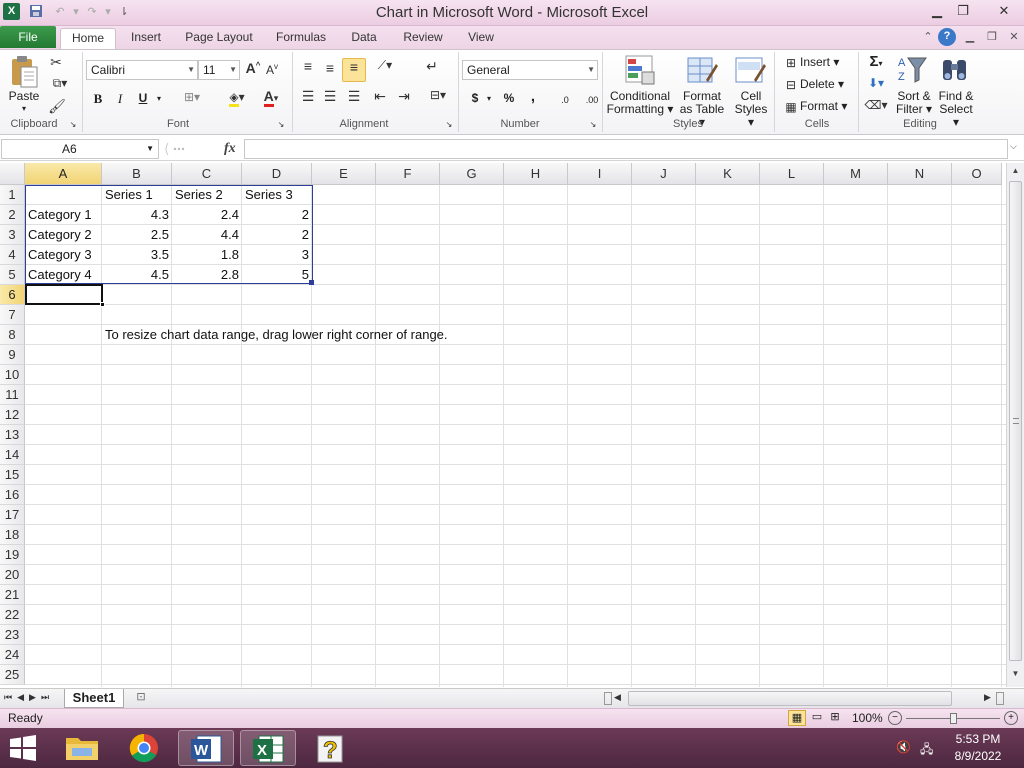  I want to click on percent-button: %, so click(509, 98).